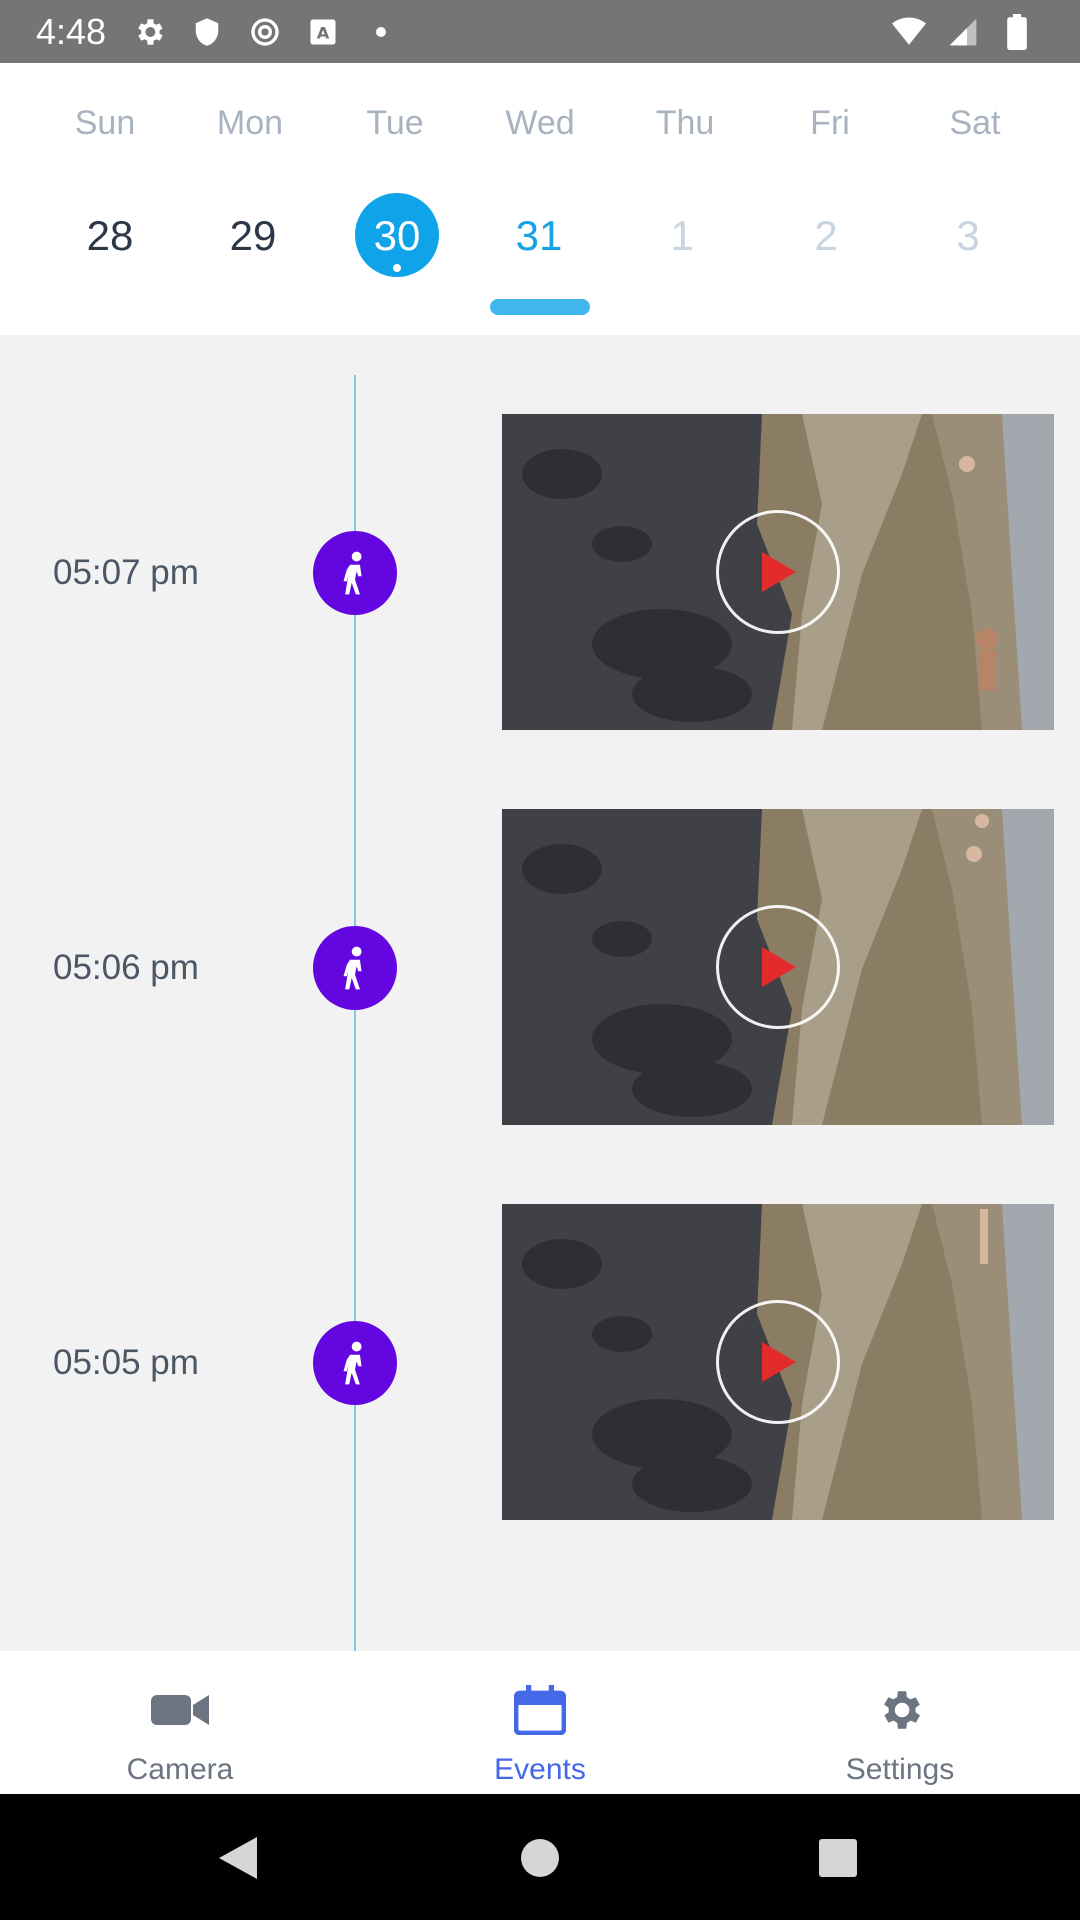  I want to click on signal-icon, so click(963, 32).